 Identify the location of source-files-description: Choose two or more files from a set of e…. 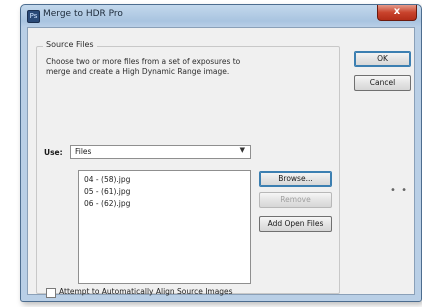
(181, 67).